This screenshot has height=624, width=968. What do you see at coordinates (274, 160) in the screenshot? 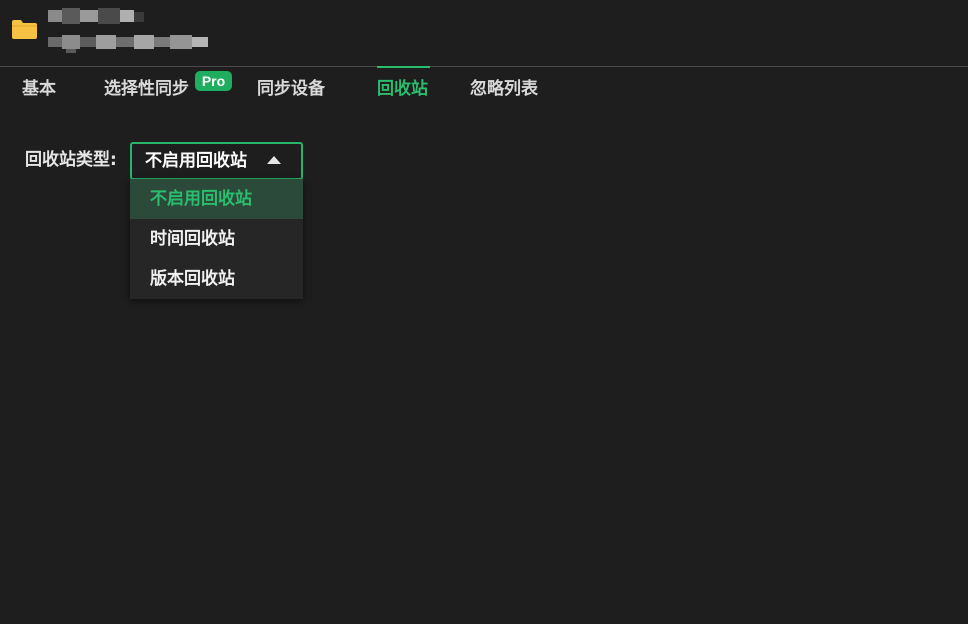
I see `caret-up-icon` at bounding box center [274, 160].